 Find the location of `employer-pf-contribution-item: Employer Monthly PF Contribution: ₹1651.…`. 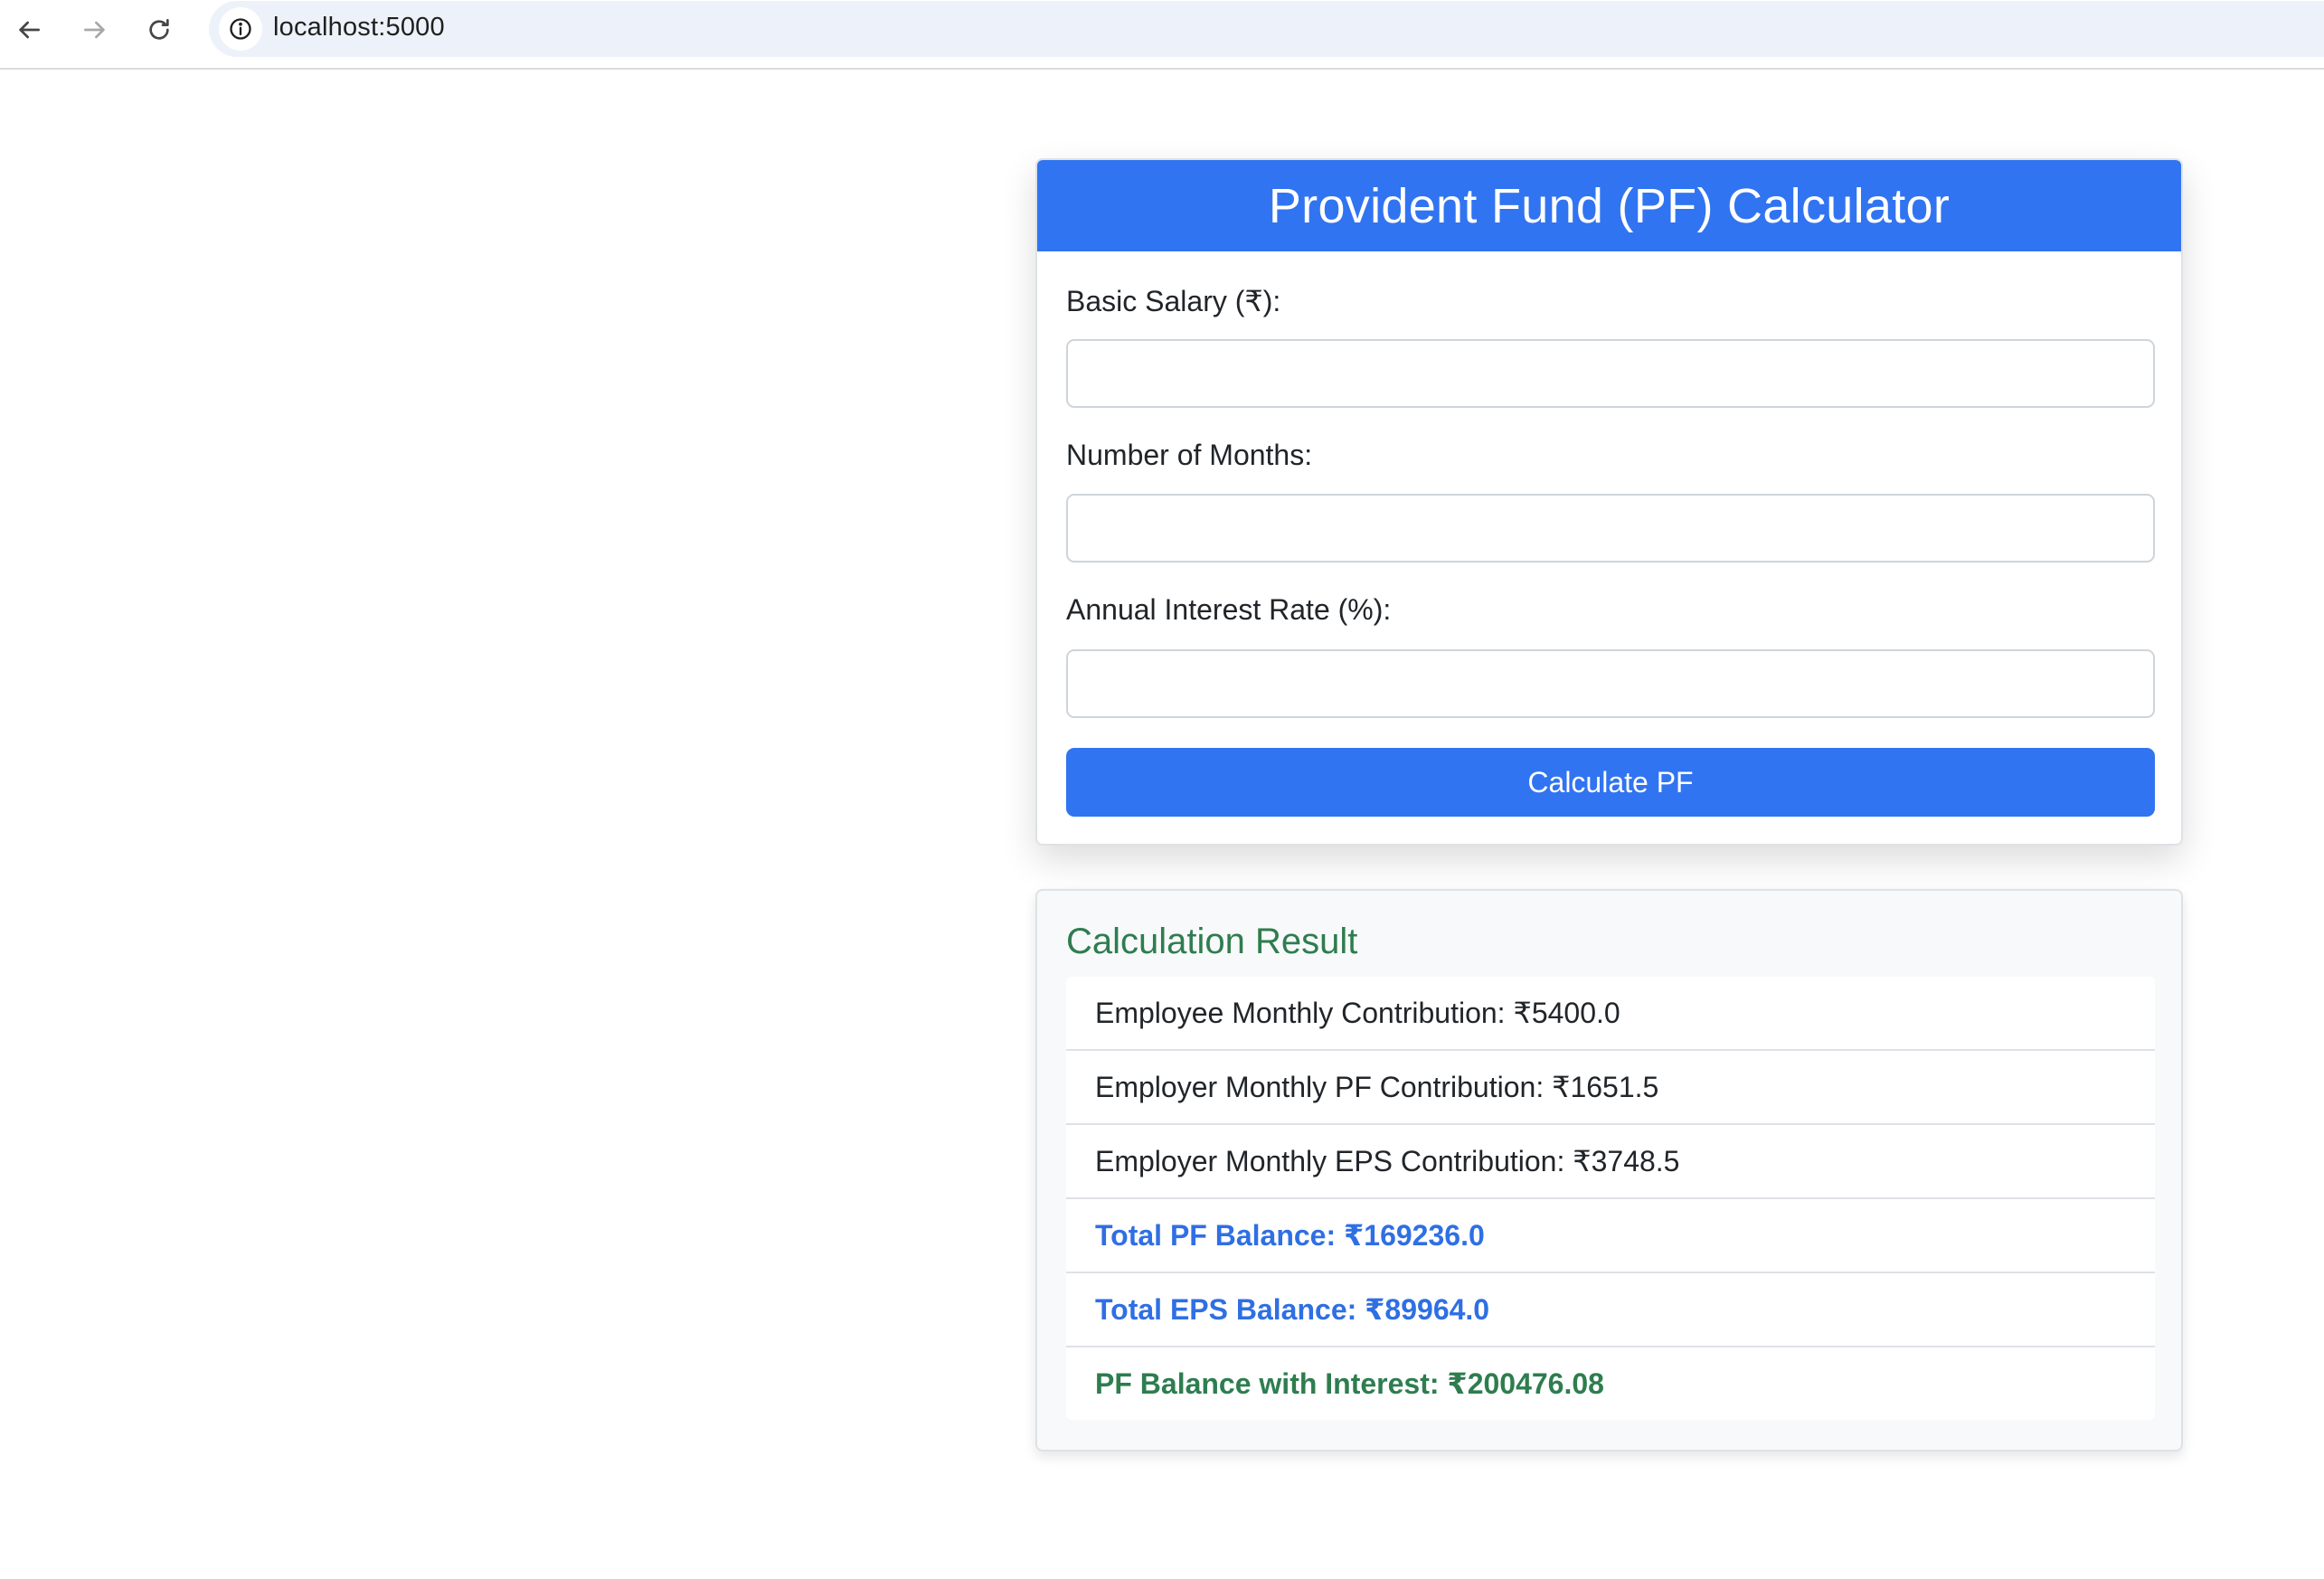

employer-pf-contribution-item: Employer Monthly PF Contribution: ₹1651.… is located at coordinates (1611, 1088).